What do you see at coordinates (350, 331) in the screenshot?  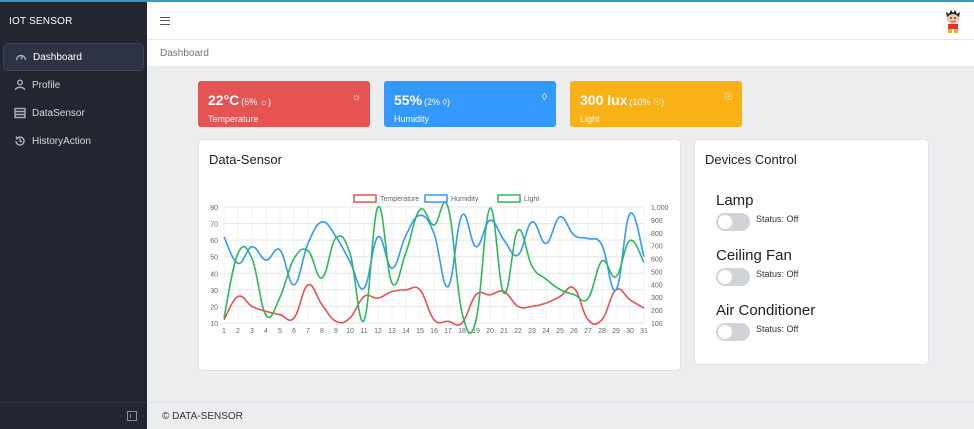 I see `x-tick-label: 10` at bounding box center [350, 331].